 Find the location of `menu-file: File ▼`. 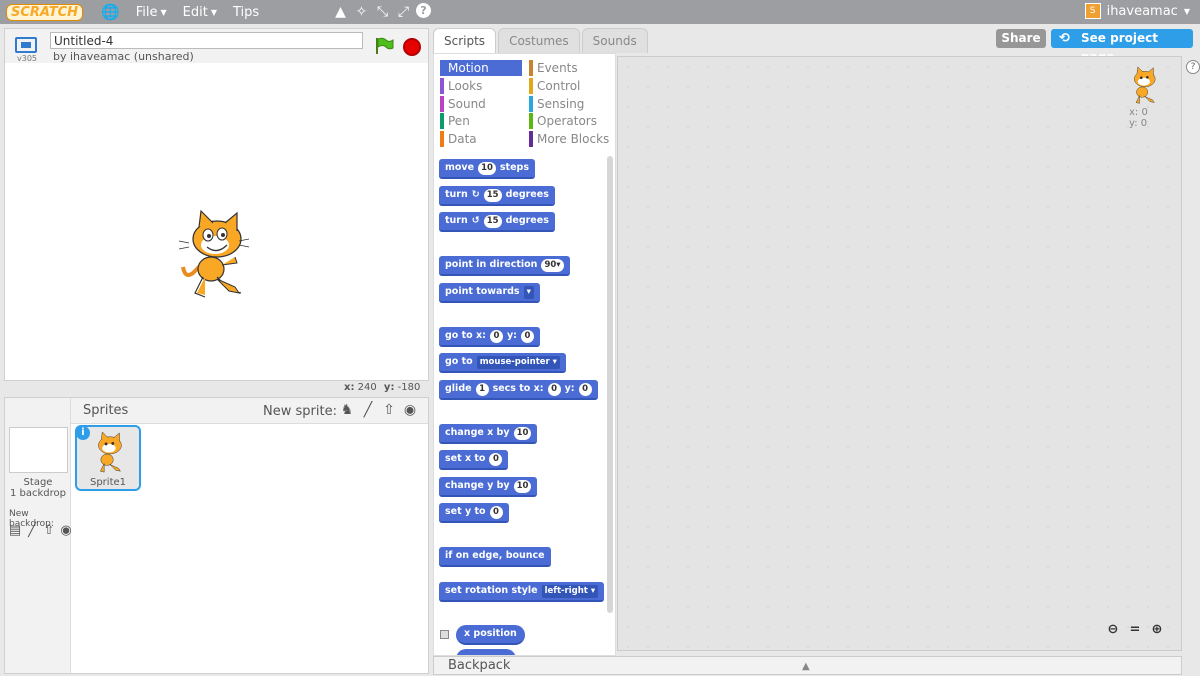

menu-file: File ▼ is located at coordinates (151, 12).